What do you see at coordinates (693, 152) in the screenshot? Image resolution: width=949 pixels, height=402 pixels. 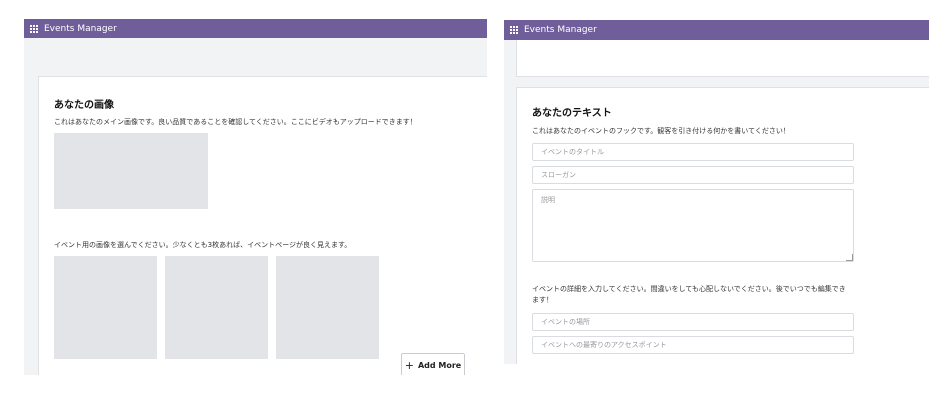 I see `event-title-input` at bounding box center [693, 152].